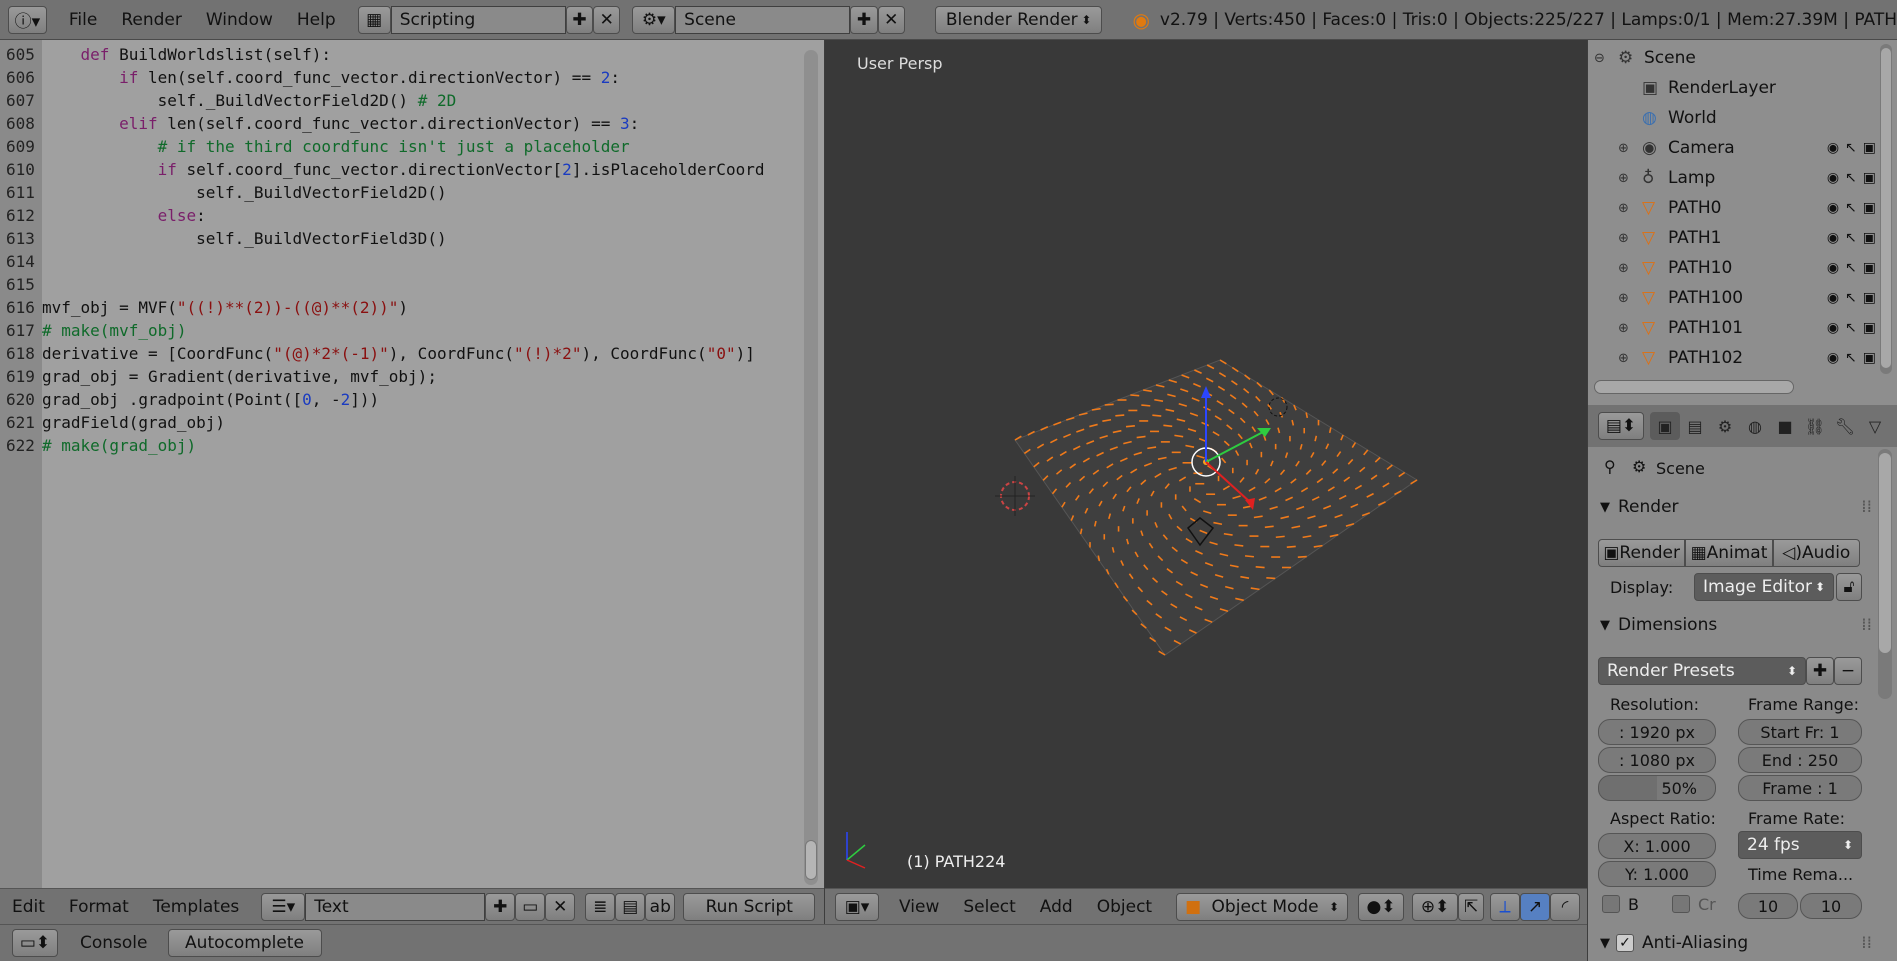 This screenshot has width=1897, height=961. What do you see at coordinates (1565, 906) in the screenshot?
I see `rotate-manipulator-button: ◜` at bounding box center [1565, 906].